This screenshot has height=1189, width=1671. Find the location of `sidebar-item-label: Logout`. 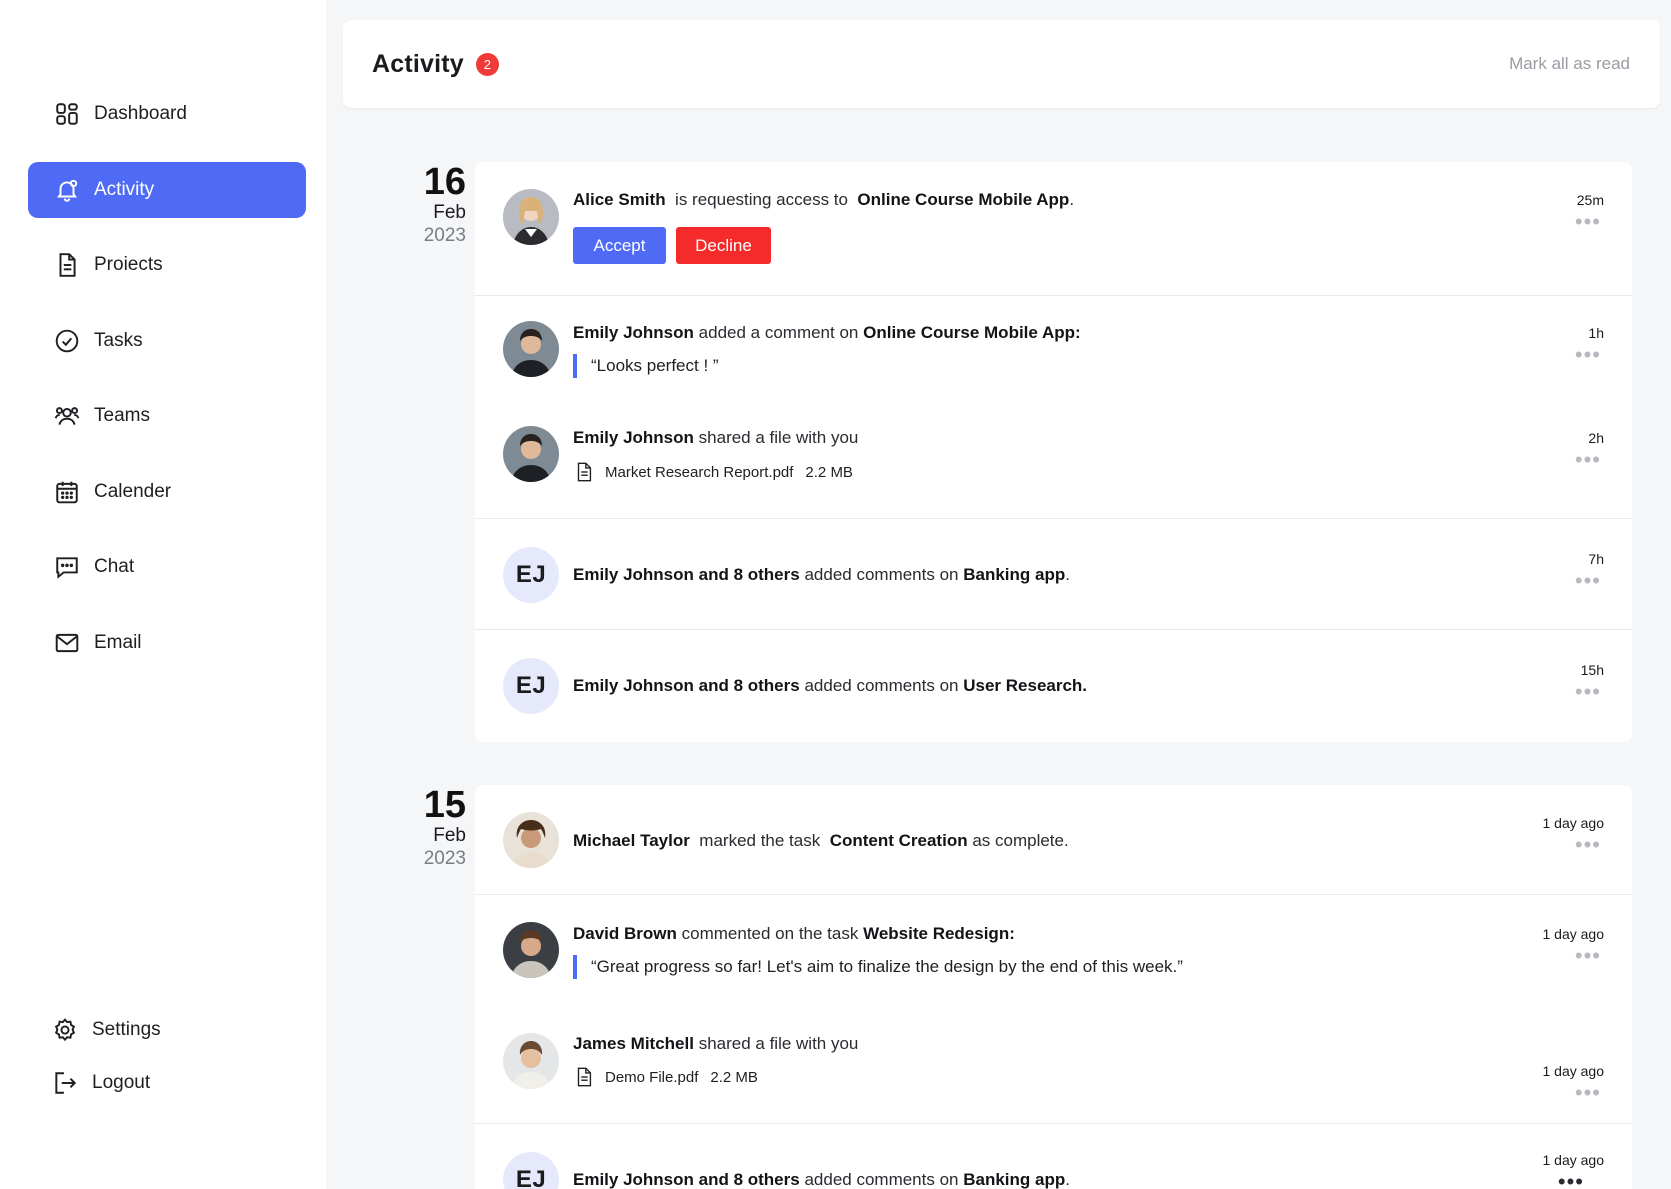

sidebar-item-label: Logout is located at coordinates (121, 1082).